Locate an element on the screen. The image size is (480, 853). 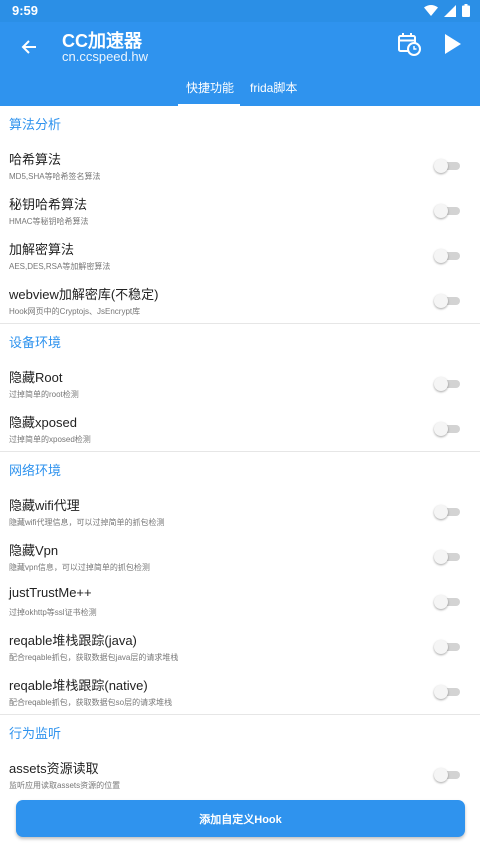
list-item-hide-vpn: 隐藏Vpn 隐藏vpn信息，可以过掉简单的抓包检测 is located at coordinates (240, 556).